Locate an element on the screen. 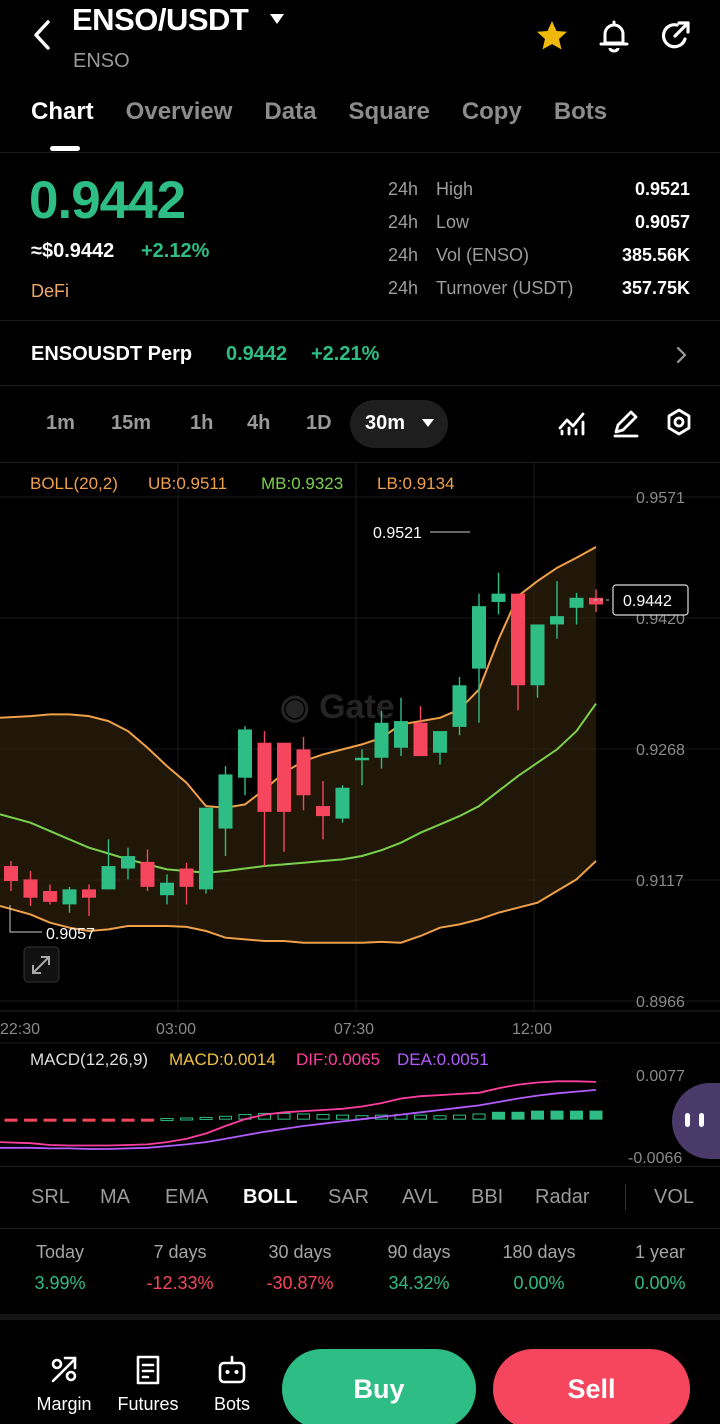 This screenshot has width=720, height=1424. interval-30m-dropdown: 30m is located at coordinates (399, 424).